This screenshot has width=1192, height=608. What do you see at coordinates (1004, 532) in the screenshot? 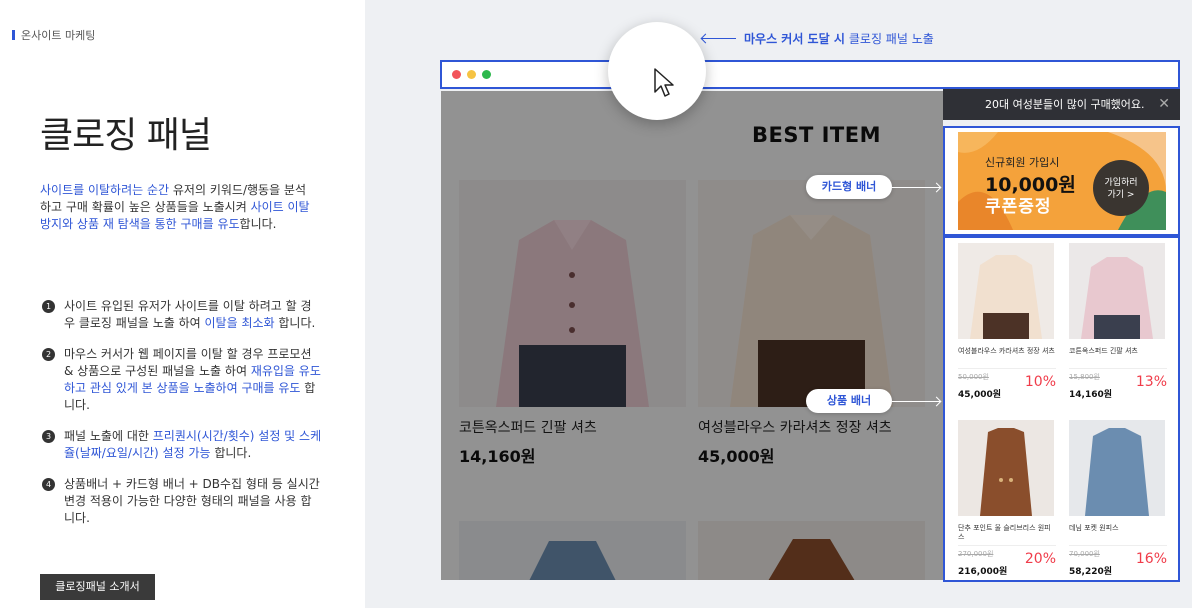
I see `product-name: 단추 포인트 울 슬리브리스 원피스` at bounding box center [1004, 532].